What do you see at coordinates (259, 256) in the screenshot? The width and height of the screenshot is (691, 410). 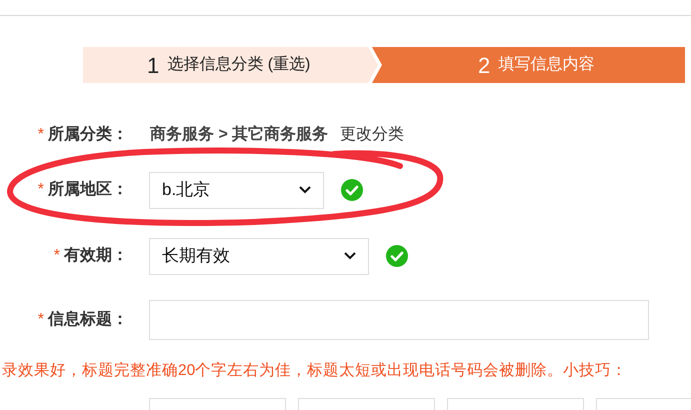 I see `select-field: 长期有效` at bounding box center [259, 256].